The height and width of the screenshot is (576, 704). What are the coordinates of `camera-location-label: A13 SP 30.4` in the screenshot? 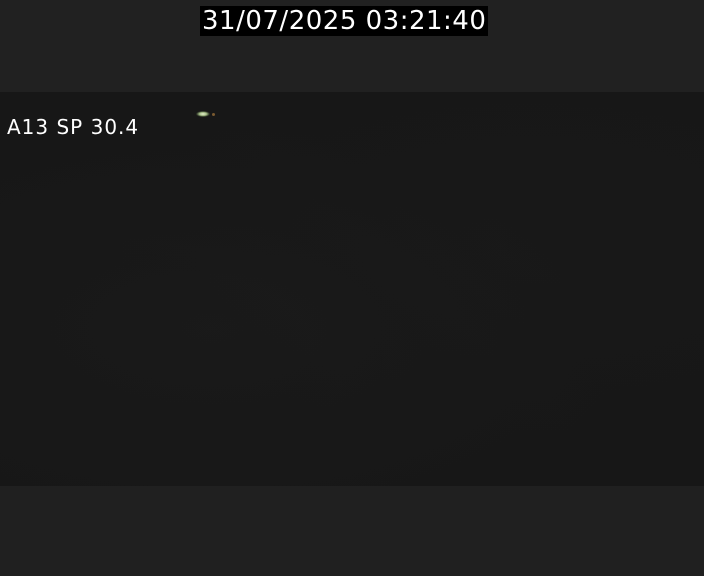 It's located at (73, 127).